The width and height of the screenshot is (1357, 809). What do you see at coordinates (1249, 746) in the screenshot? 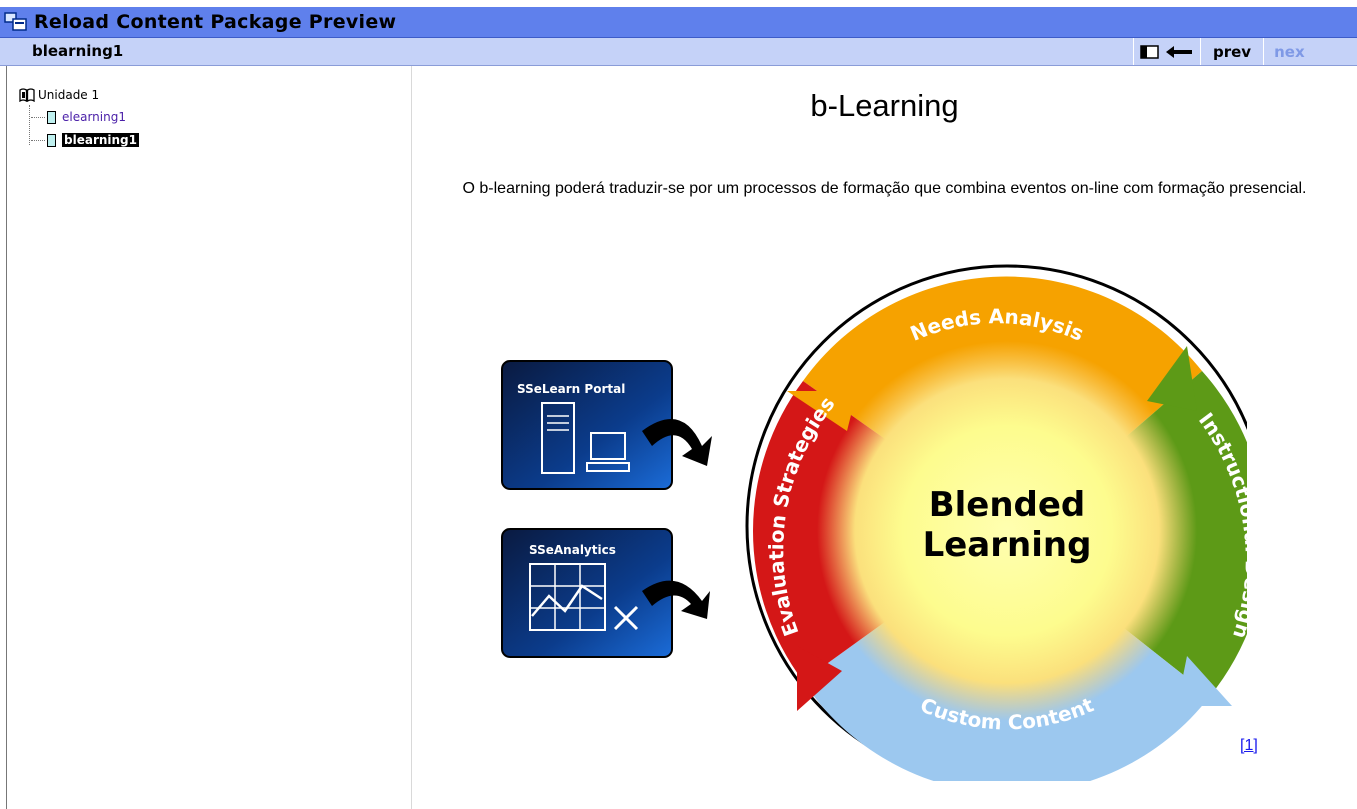
I see `footnote-link: [1]` at bounding box center [1249, 746].